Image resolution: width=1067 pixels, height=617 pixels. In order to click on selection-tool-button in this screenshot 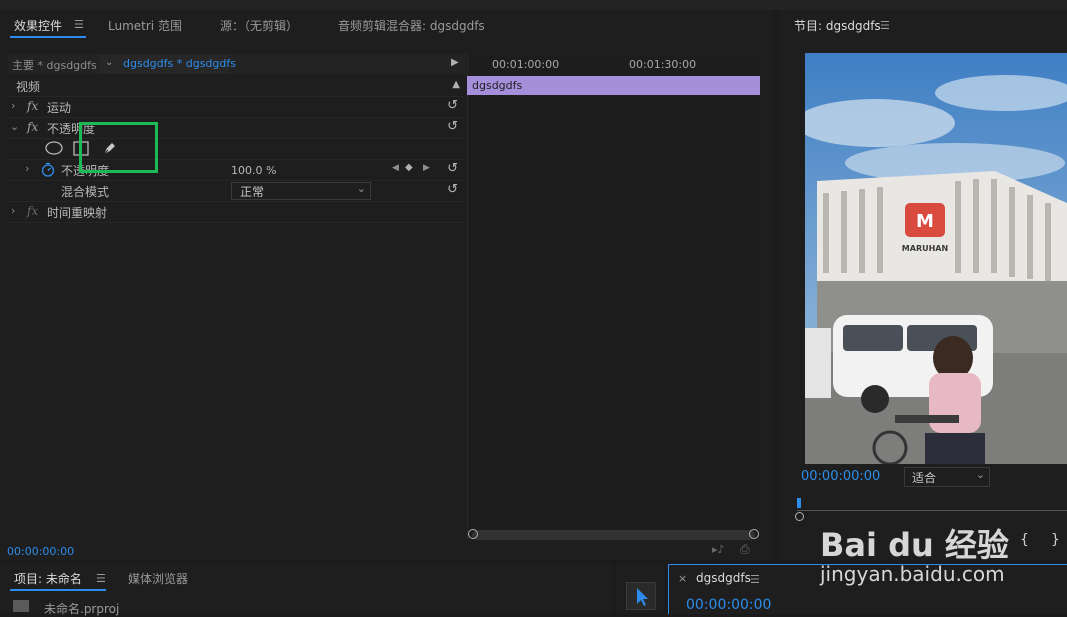, I will do `click(641, 596)`.